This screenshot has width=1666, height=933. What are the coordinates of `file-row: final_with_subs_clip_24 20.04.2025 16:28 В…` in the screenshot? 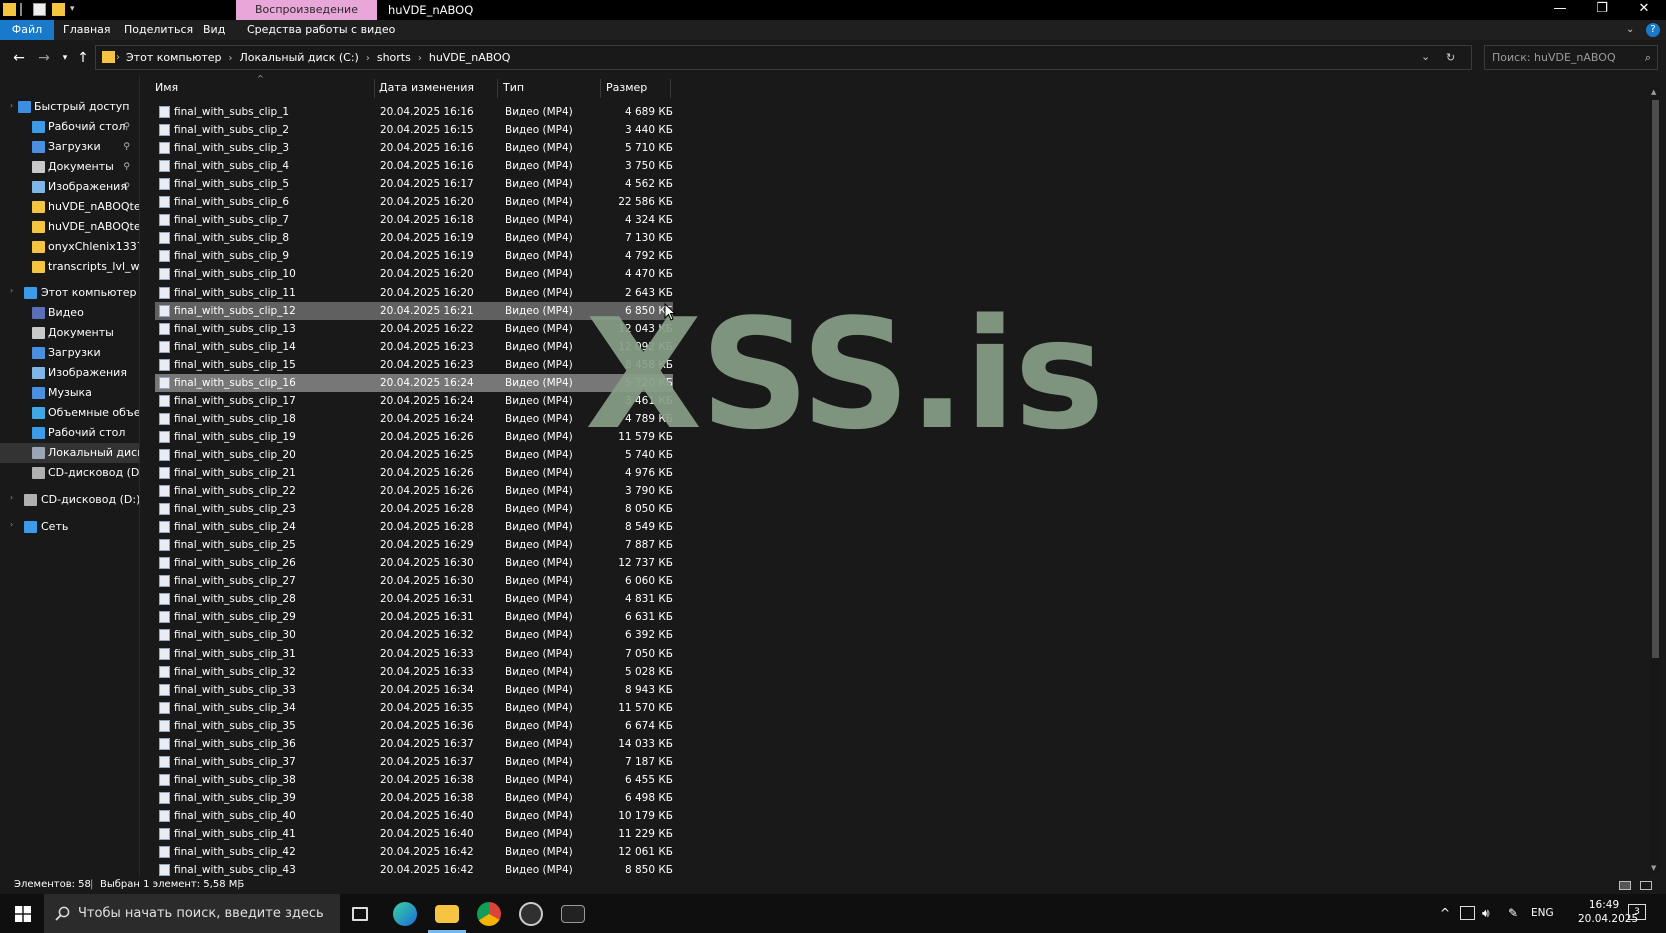 It's located at (414, 527).